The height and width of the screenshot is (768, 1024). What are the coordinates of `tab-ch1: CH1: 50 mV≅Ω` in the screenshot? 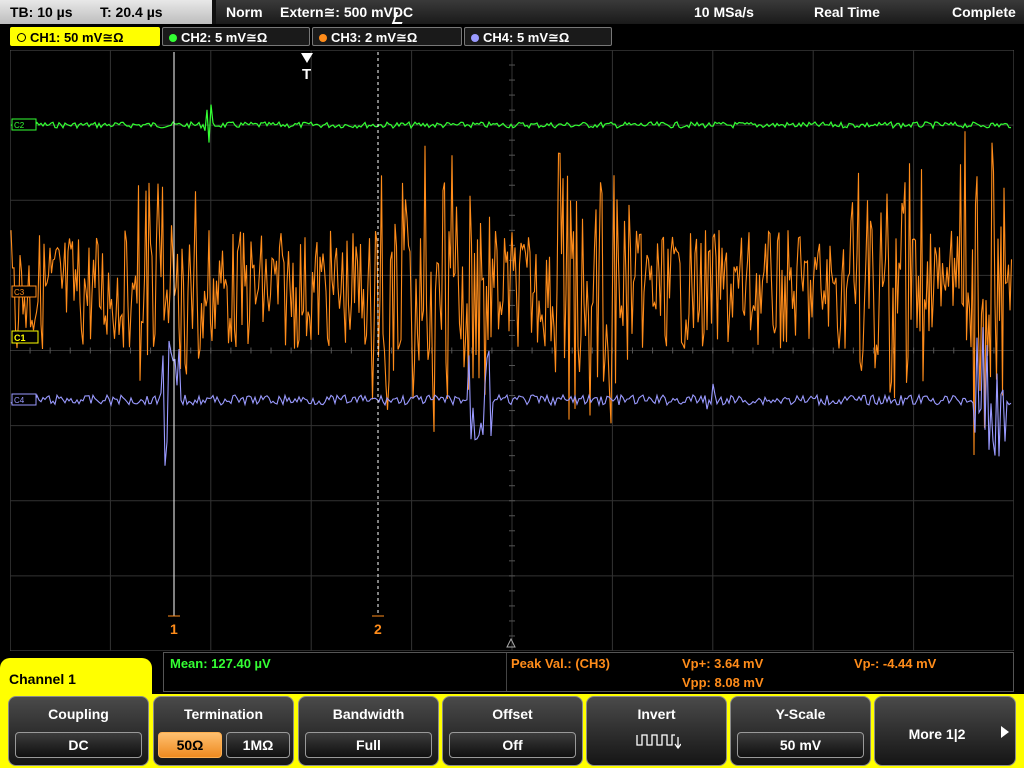 It's located at (85, 36).